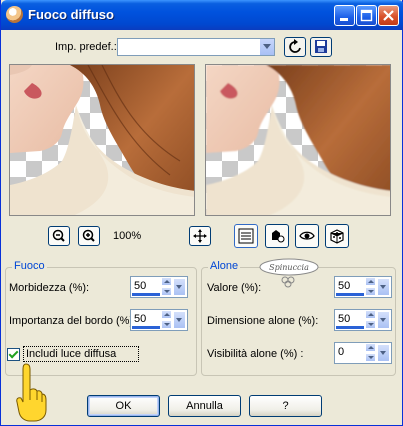  Describe the element at coordinates (123, 406) in the screenshot. I see `ok-button: OK` at that location.